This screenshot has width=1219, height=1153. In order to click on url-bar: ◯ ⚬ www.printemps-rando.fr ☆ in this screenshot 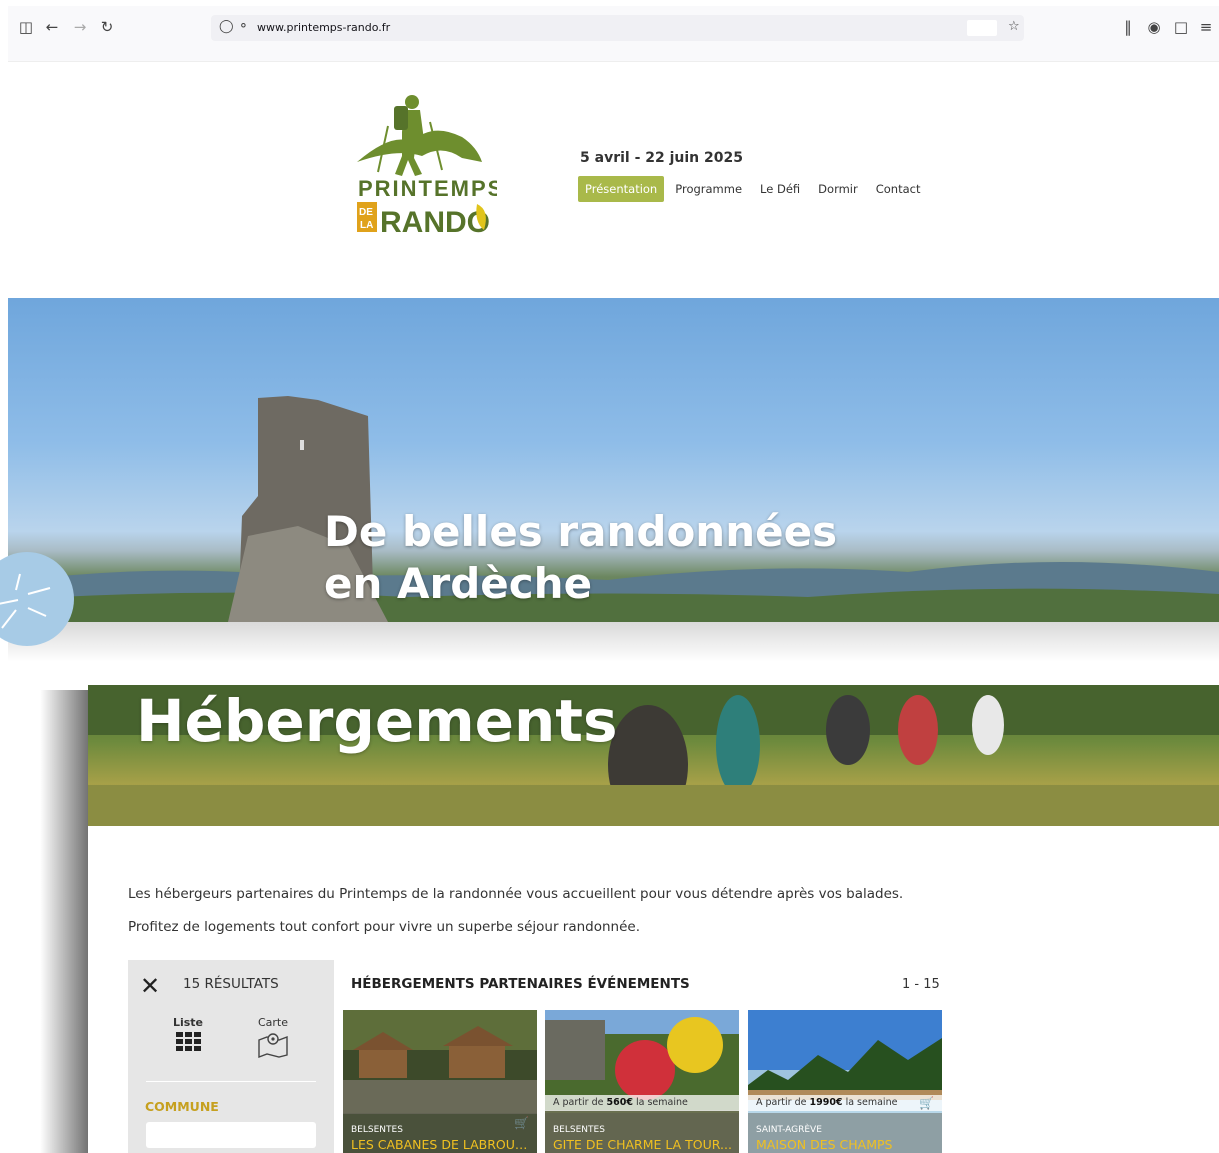, I will do `click(617, 28)`.